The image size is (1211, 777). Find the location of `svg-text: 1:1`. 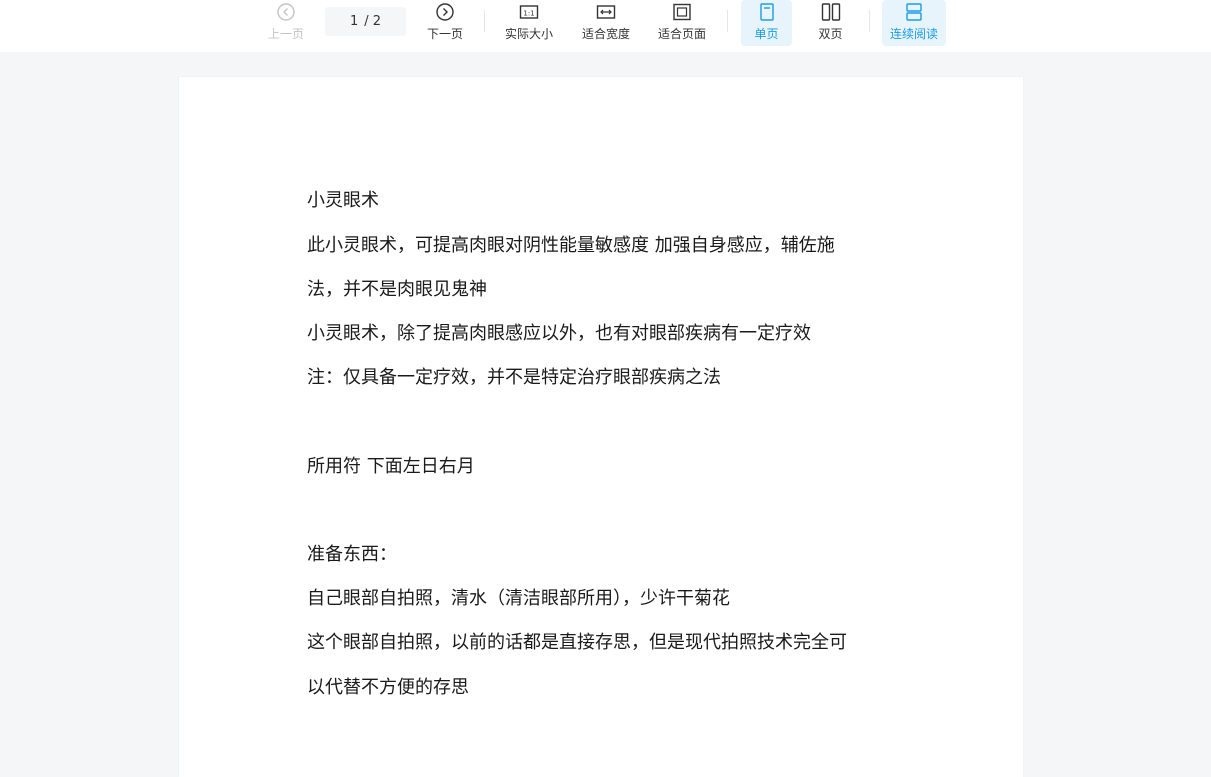

svg-text: 1:1 is located at coordinates (528, 14).